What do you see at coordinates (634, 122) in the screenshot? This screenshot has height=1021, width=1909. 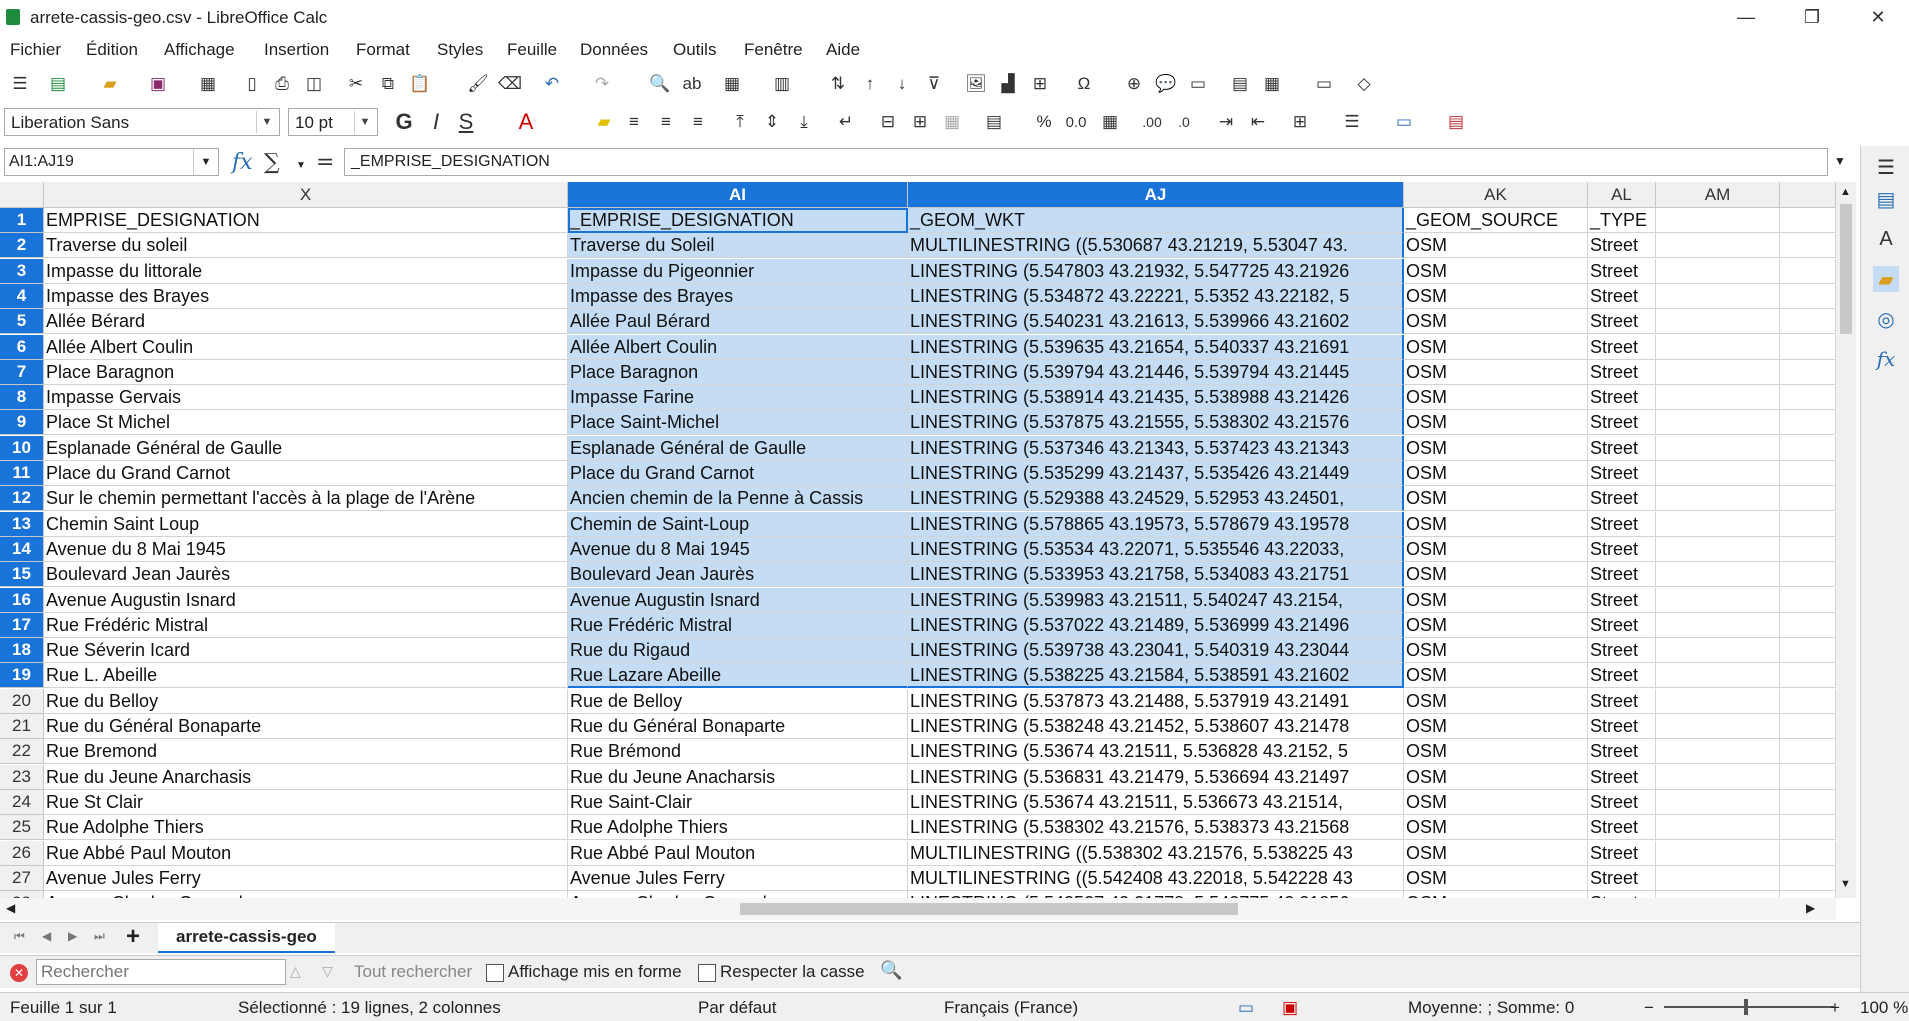 I see `align-left-icon: ≡` at bounding box center [634, 122].